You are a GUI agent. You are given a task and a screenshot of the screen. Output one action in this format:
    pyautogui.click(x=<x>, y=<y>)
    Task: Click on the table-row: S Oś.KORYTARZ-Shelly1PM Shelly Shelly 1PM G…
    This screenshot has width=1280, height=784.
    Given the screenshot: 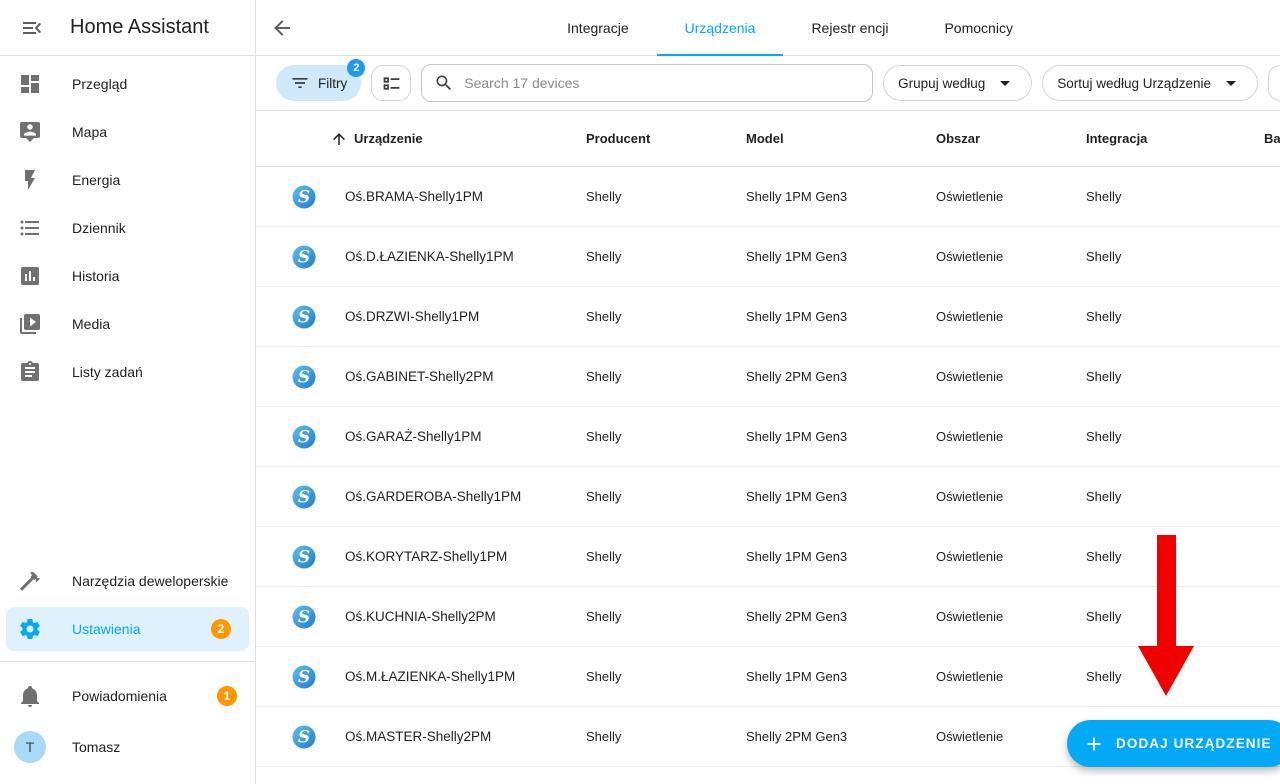 What is the action you would take?
    pyautogui.click(x=768, y=557)
    